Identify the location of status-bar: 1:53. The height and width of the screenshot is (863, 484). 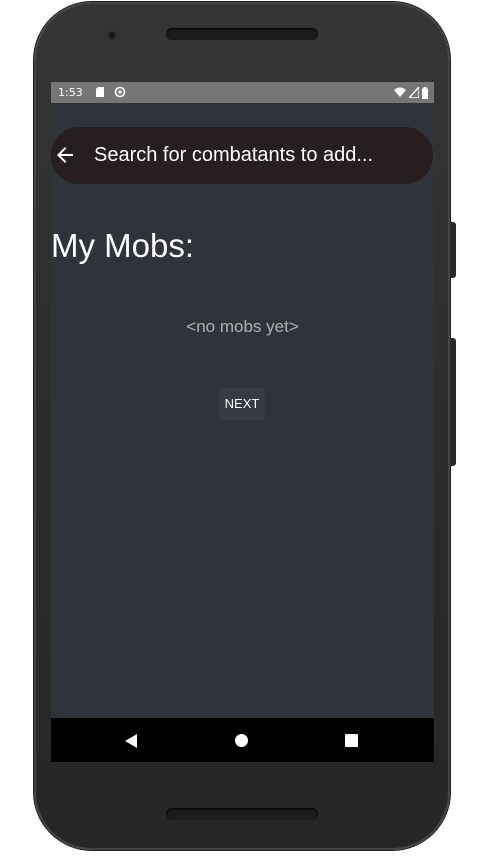
(242, 92).